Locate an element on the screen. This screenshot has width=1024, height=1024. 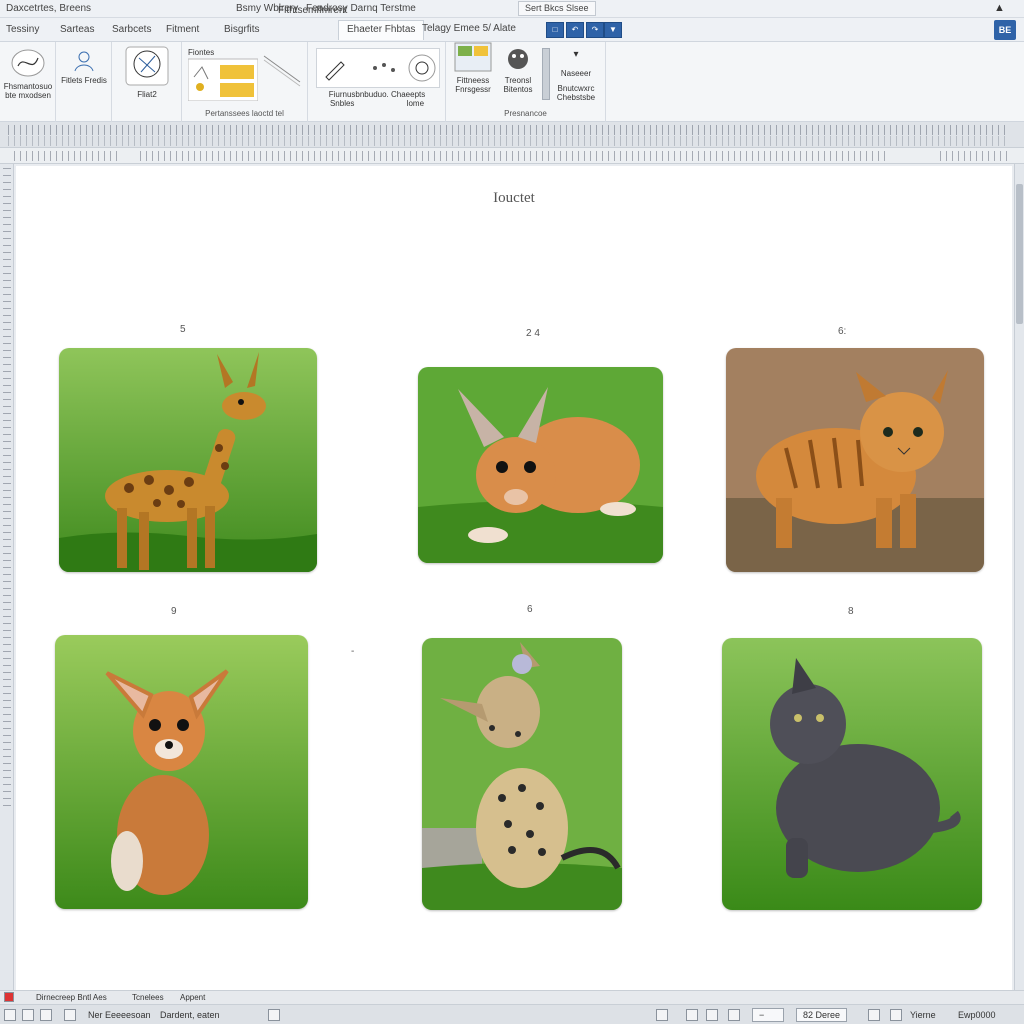
fox-cat-photo is located at coordinates (540, 465).